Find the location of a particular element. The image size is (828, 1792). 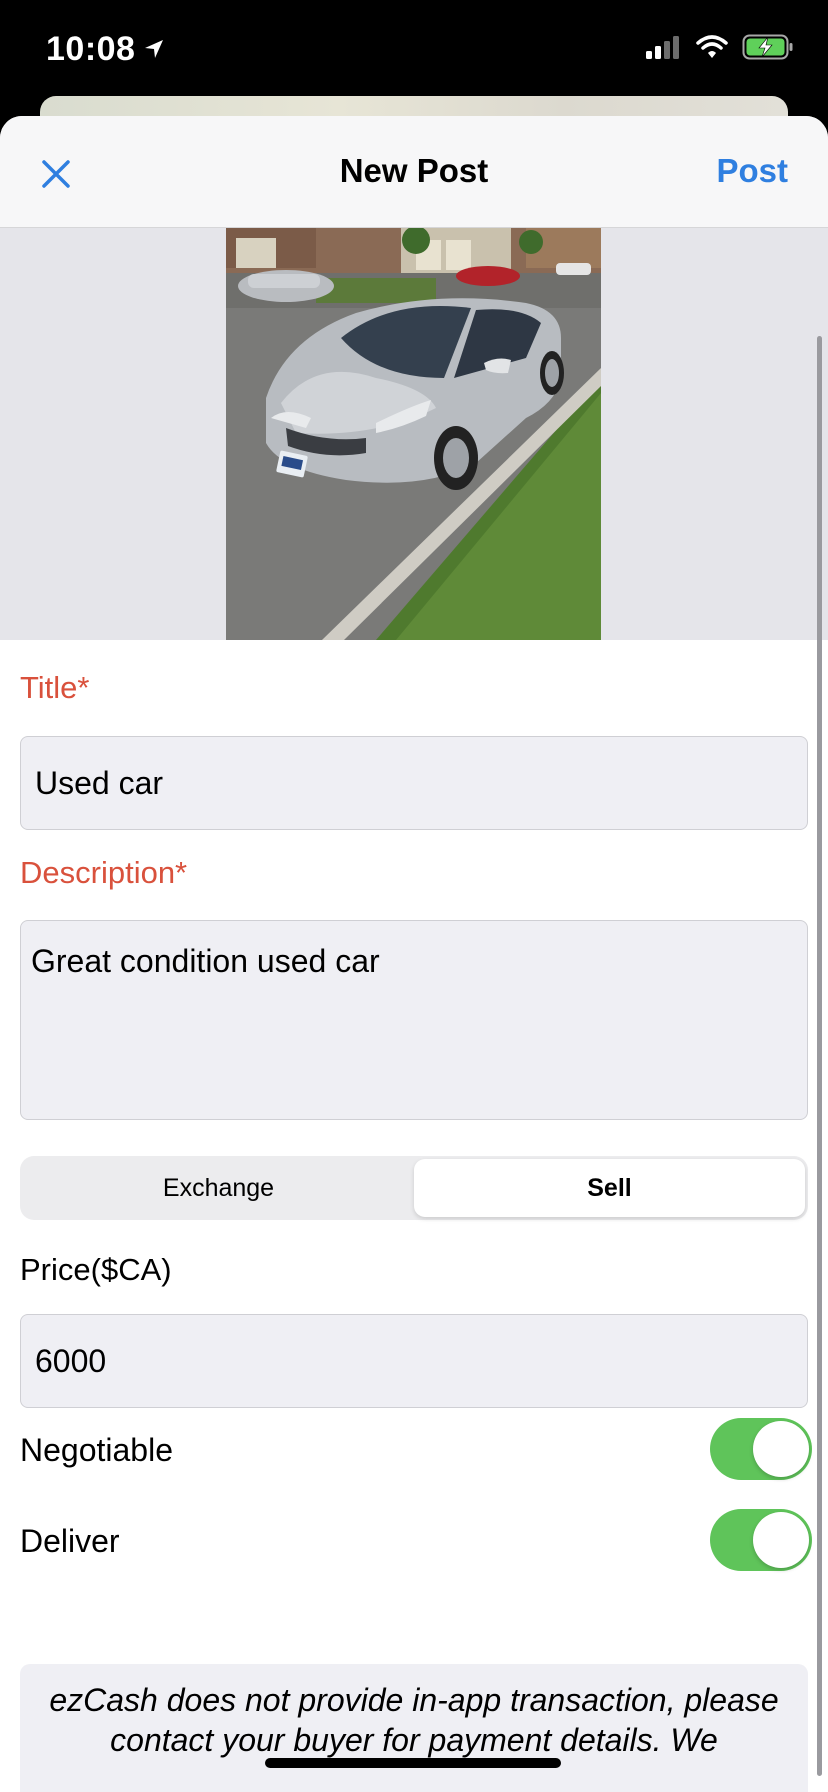

scroll-indicator is located at coordinates (819, 1056).